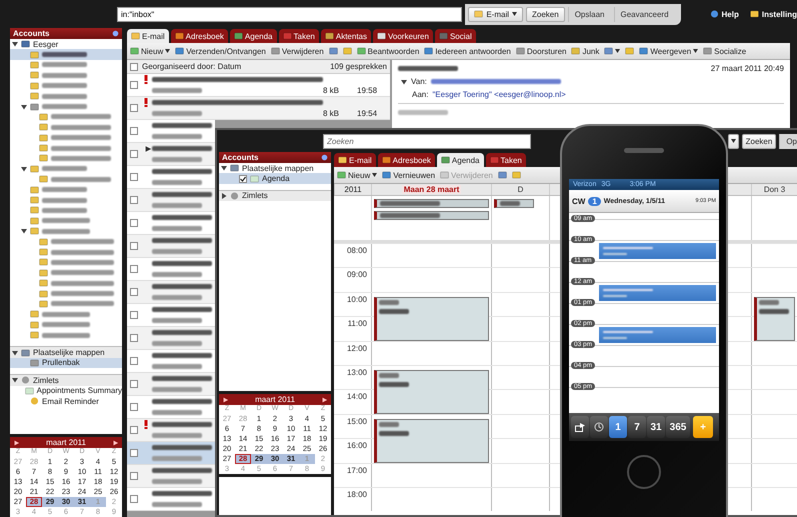  I want to click on search-field: Zoeken, so click(427, 141).